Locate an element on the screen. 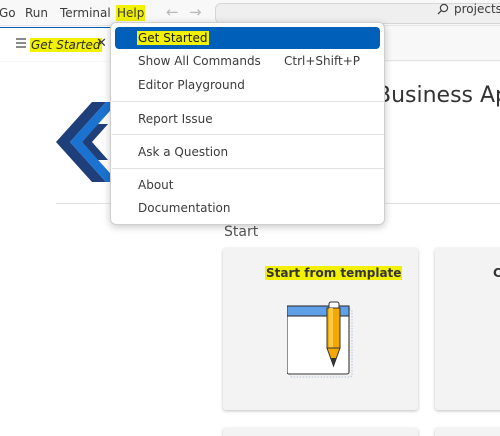 Image resolution: width=500 pixels, height=436 pixels. menu-item-label: Editor Playground is located at coordinates (191, 85).